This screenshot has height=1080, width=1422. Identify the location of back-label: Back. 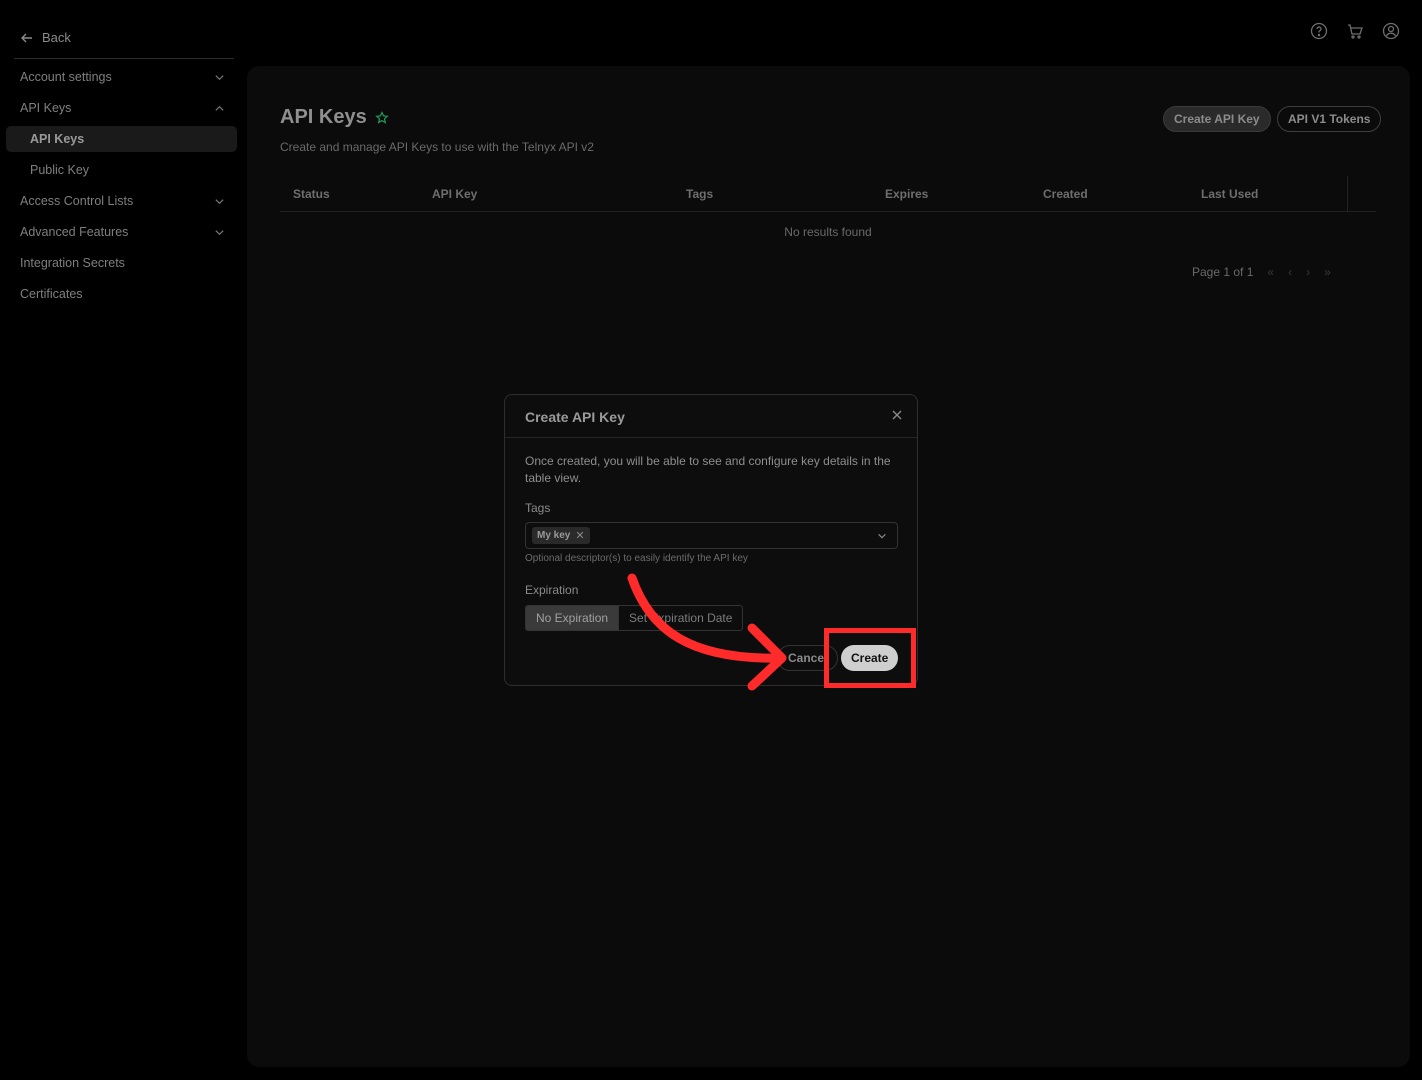
(56, 37).